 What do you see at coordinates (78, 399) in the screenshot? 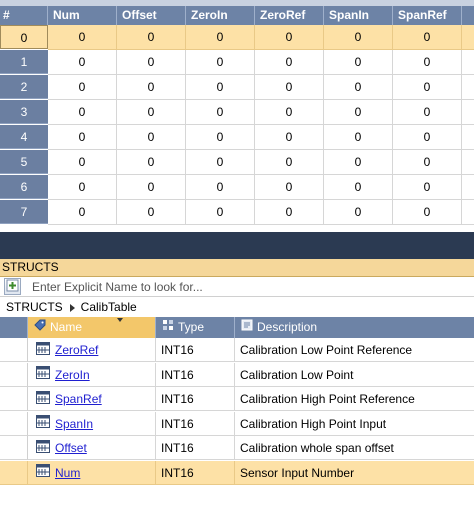
I see `struct-member-link: SpanRef` at bounding box center [78, 399].